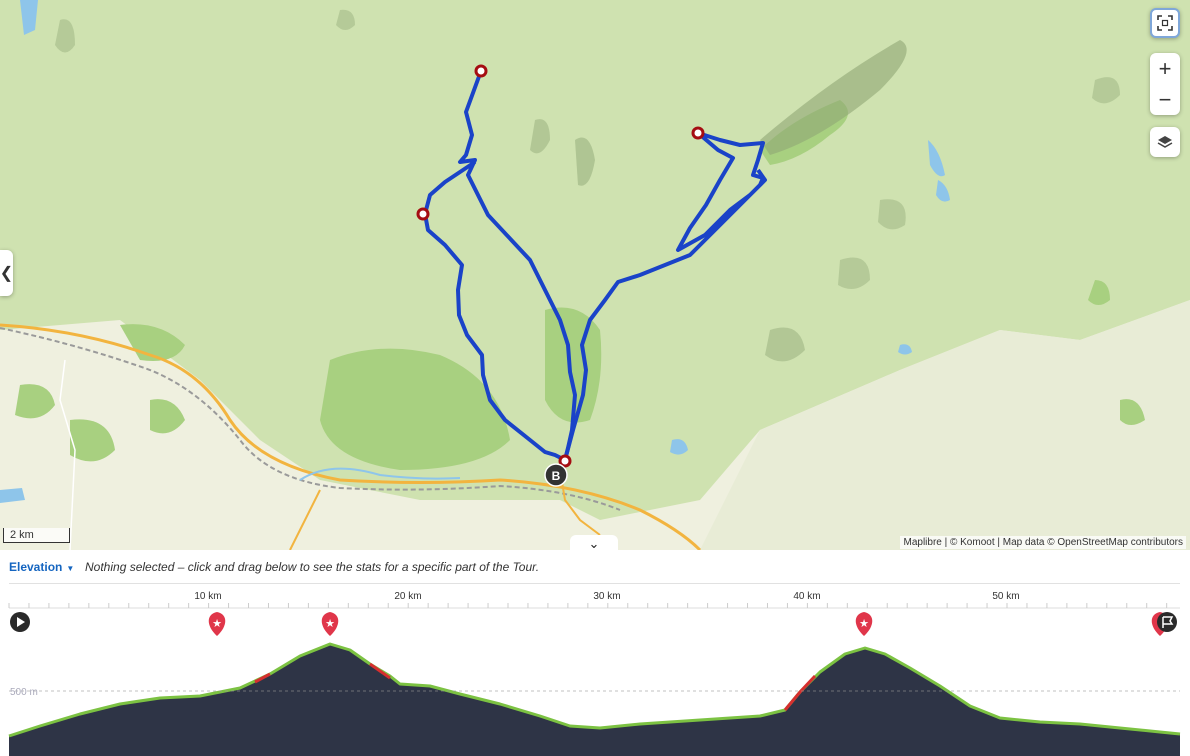 The width and height of the screenshot is (1190, 756). Describe the element at coordinates (806, 596) in the screenshot. I see `x-tick-label: 40 km` at that location.